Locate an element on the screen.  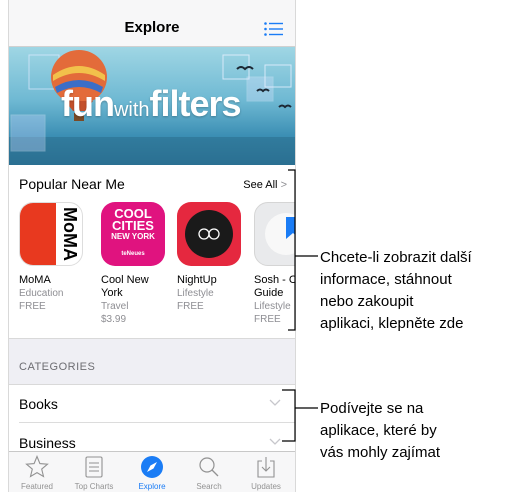
categories-label: CATEGORIES is located at coordinates (57, 367).